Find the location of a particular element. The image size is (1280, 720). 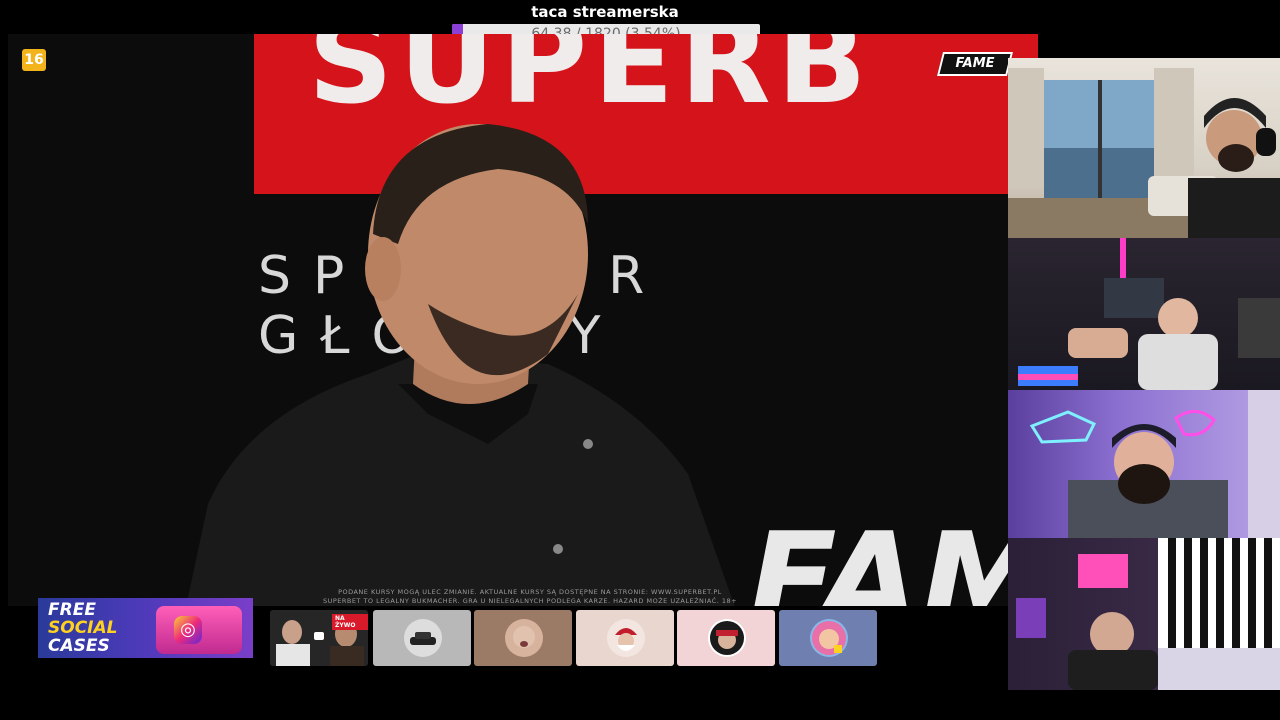

thumb-nfx is located at coordinates (726, 638).